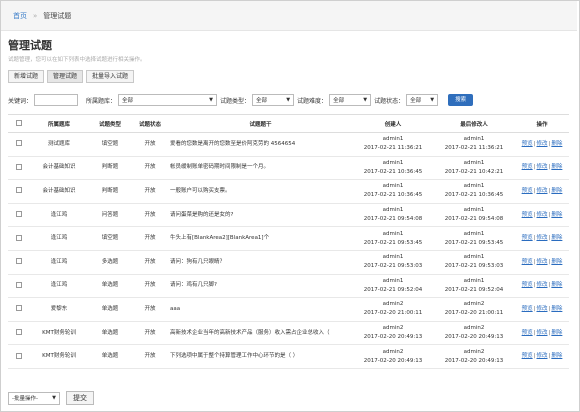 The image size is (580, 412). I want to click on type-cell: 多选题, so click(110, 262).